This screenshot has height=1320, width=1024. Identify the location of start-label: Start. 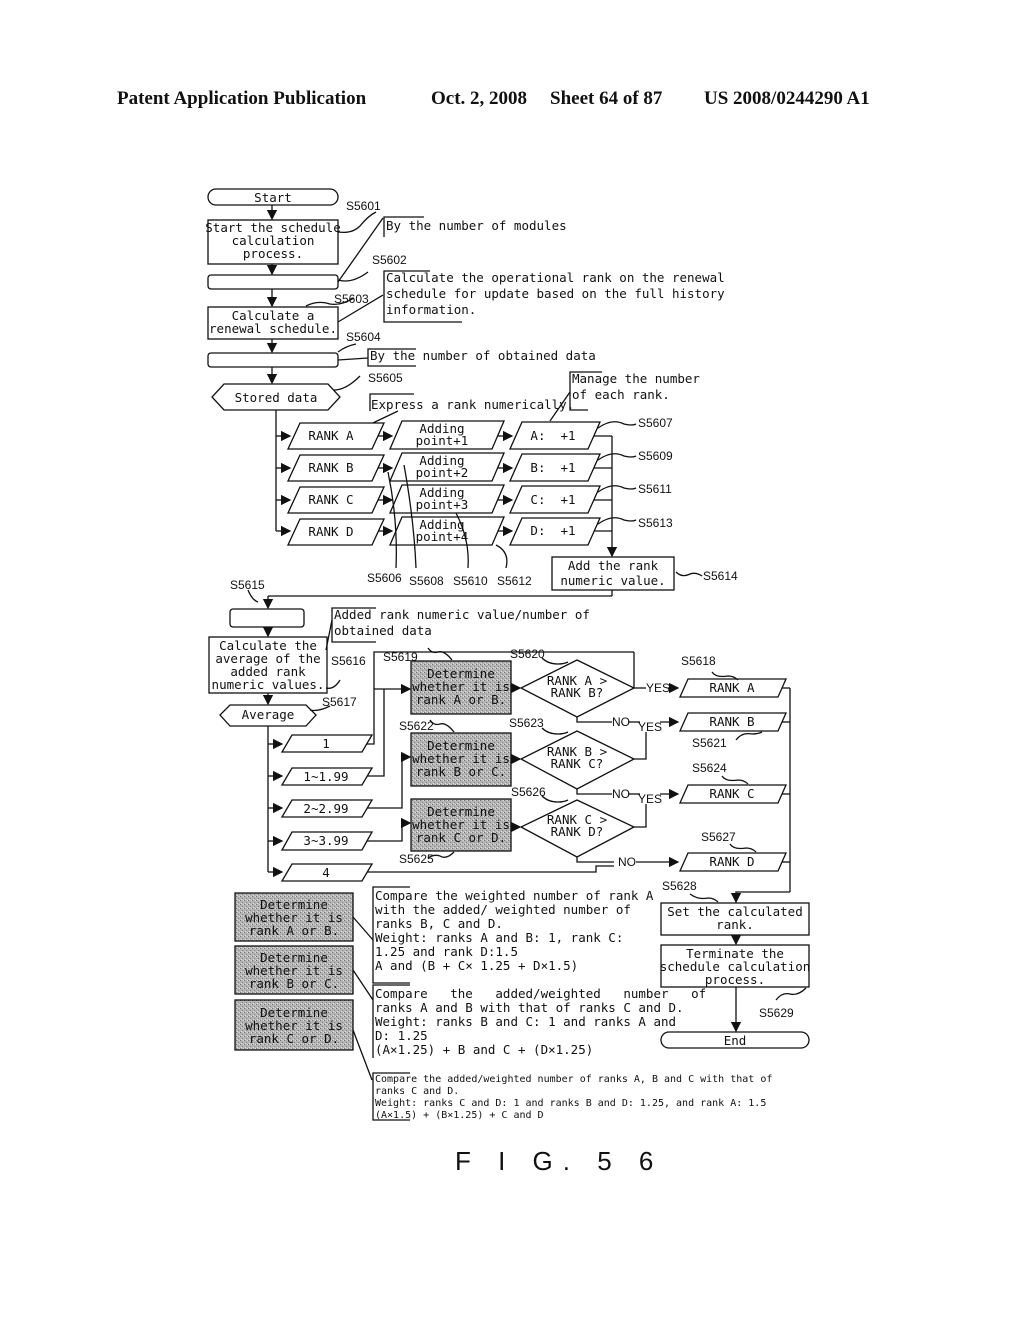
(273, 197).